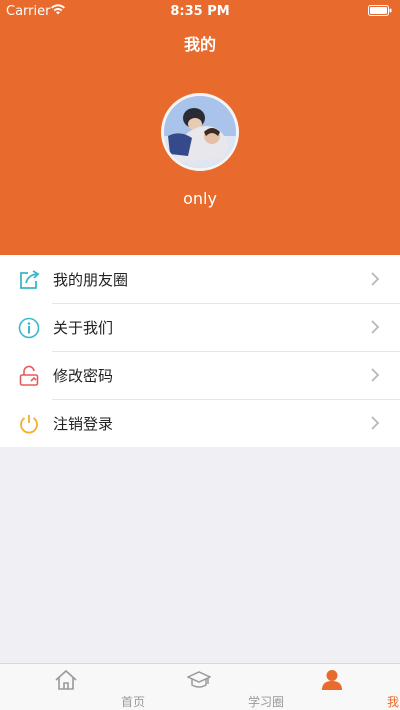 This screenshot has height=710, width=400. What do you see at coordinates (200, 423) in the screenshot?
I see `menu-item-logout: 注销登录` at bounding box center [200, 423].